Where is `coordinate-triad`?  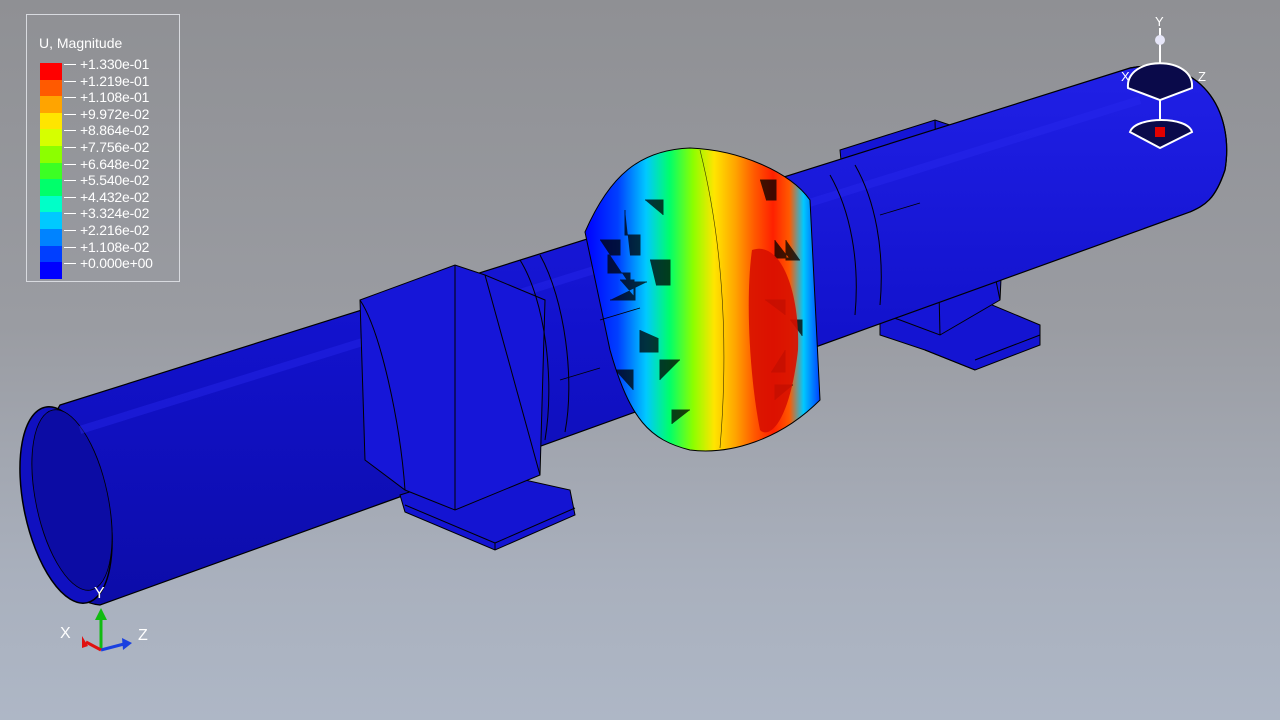 coordinate-triad is located at coordinates (107, 630).